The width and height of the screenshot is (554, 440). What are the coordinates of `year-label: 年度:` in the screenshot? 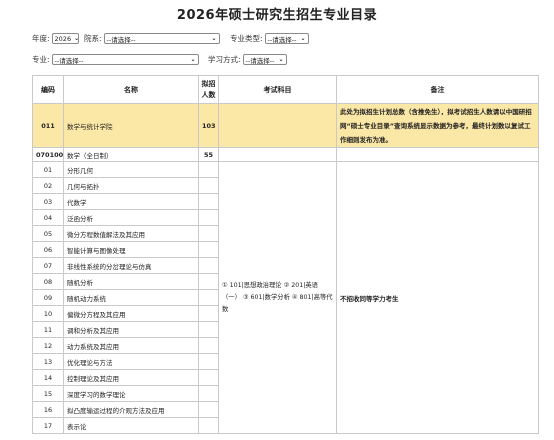 It's located at (41, 38).